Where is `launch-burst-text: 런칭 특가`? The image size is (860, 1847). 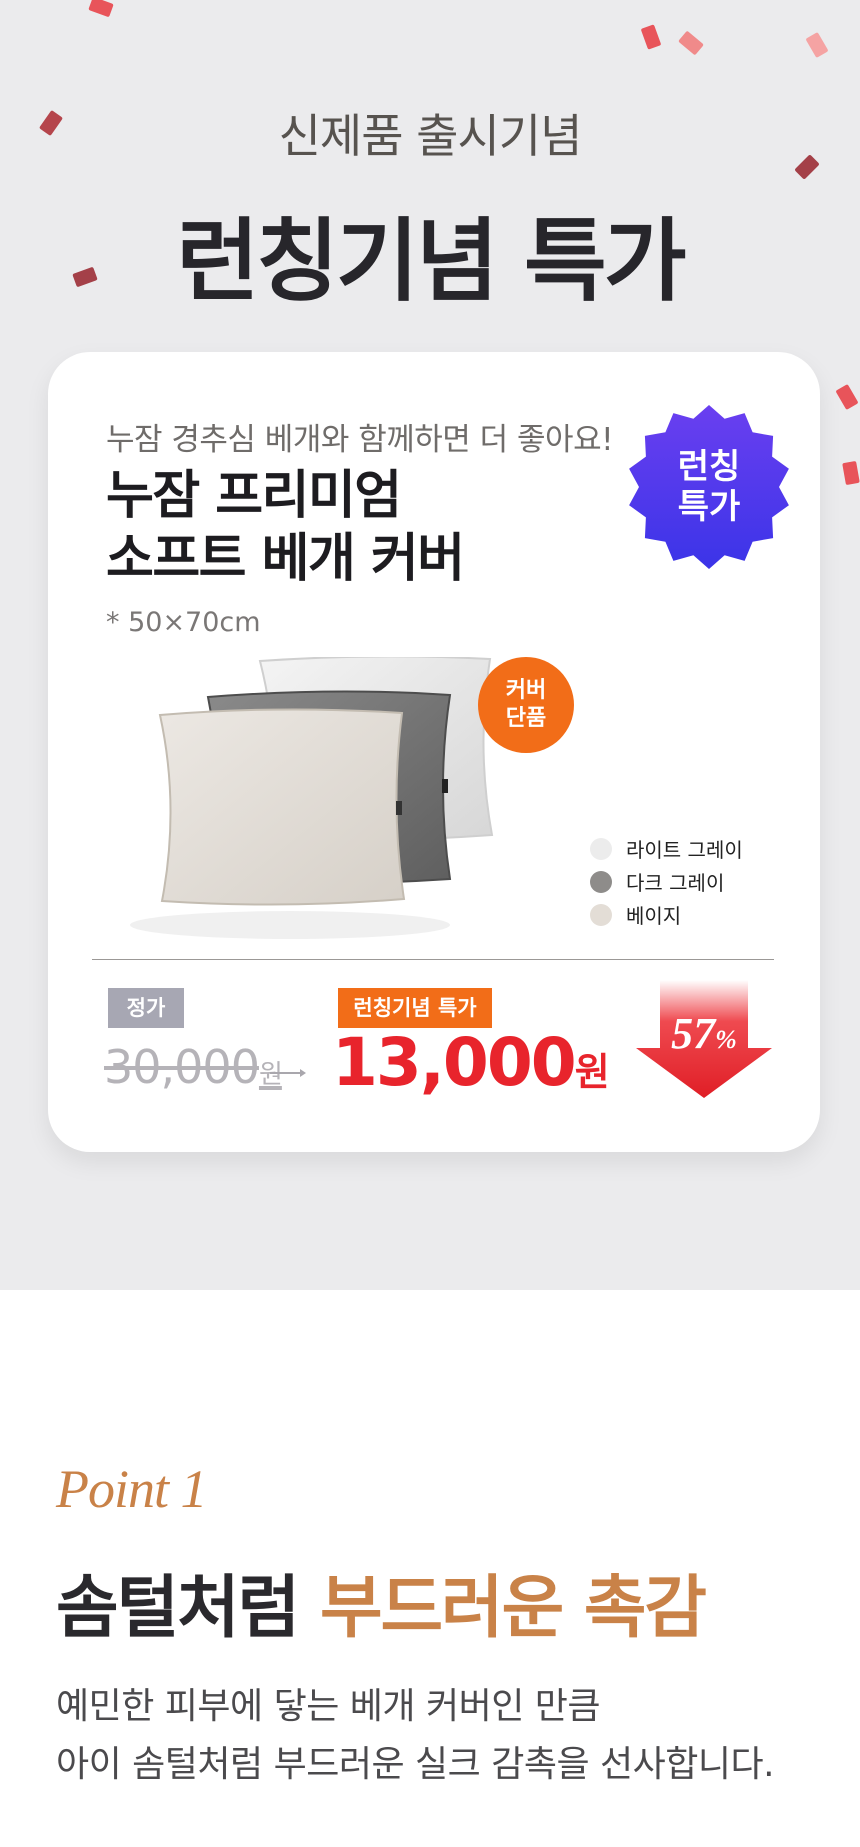 launch-burst-text: 런칭 특가 is located at coordinates (709, 487).